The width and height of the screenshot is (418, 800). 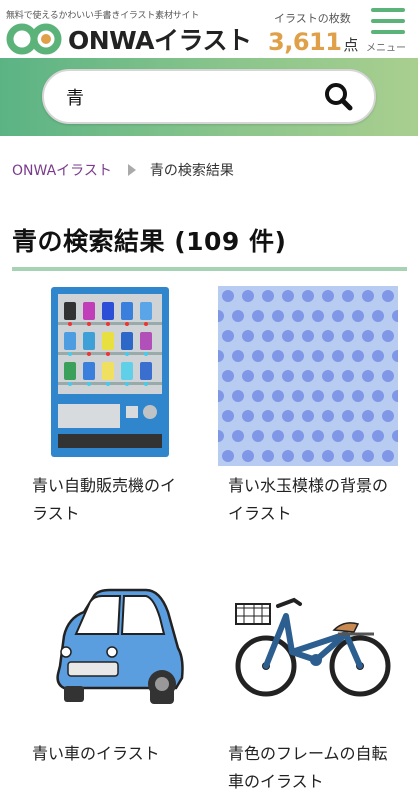 What do you see at coordinates (110, 372) in the screenshot?
I see `vending-machine-icon` at bounding box center [110, 372].